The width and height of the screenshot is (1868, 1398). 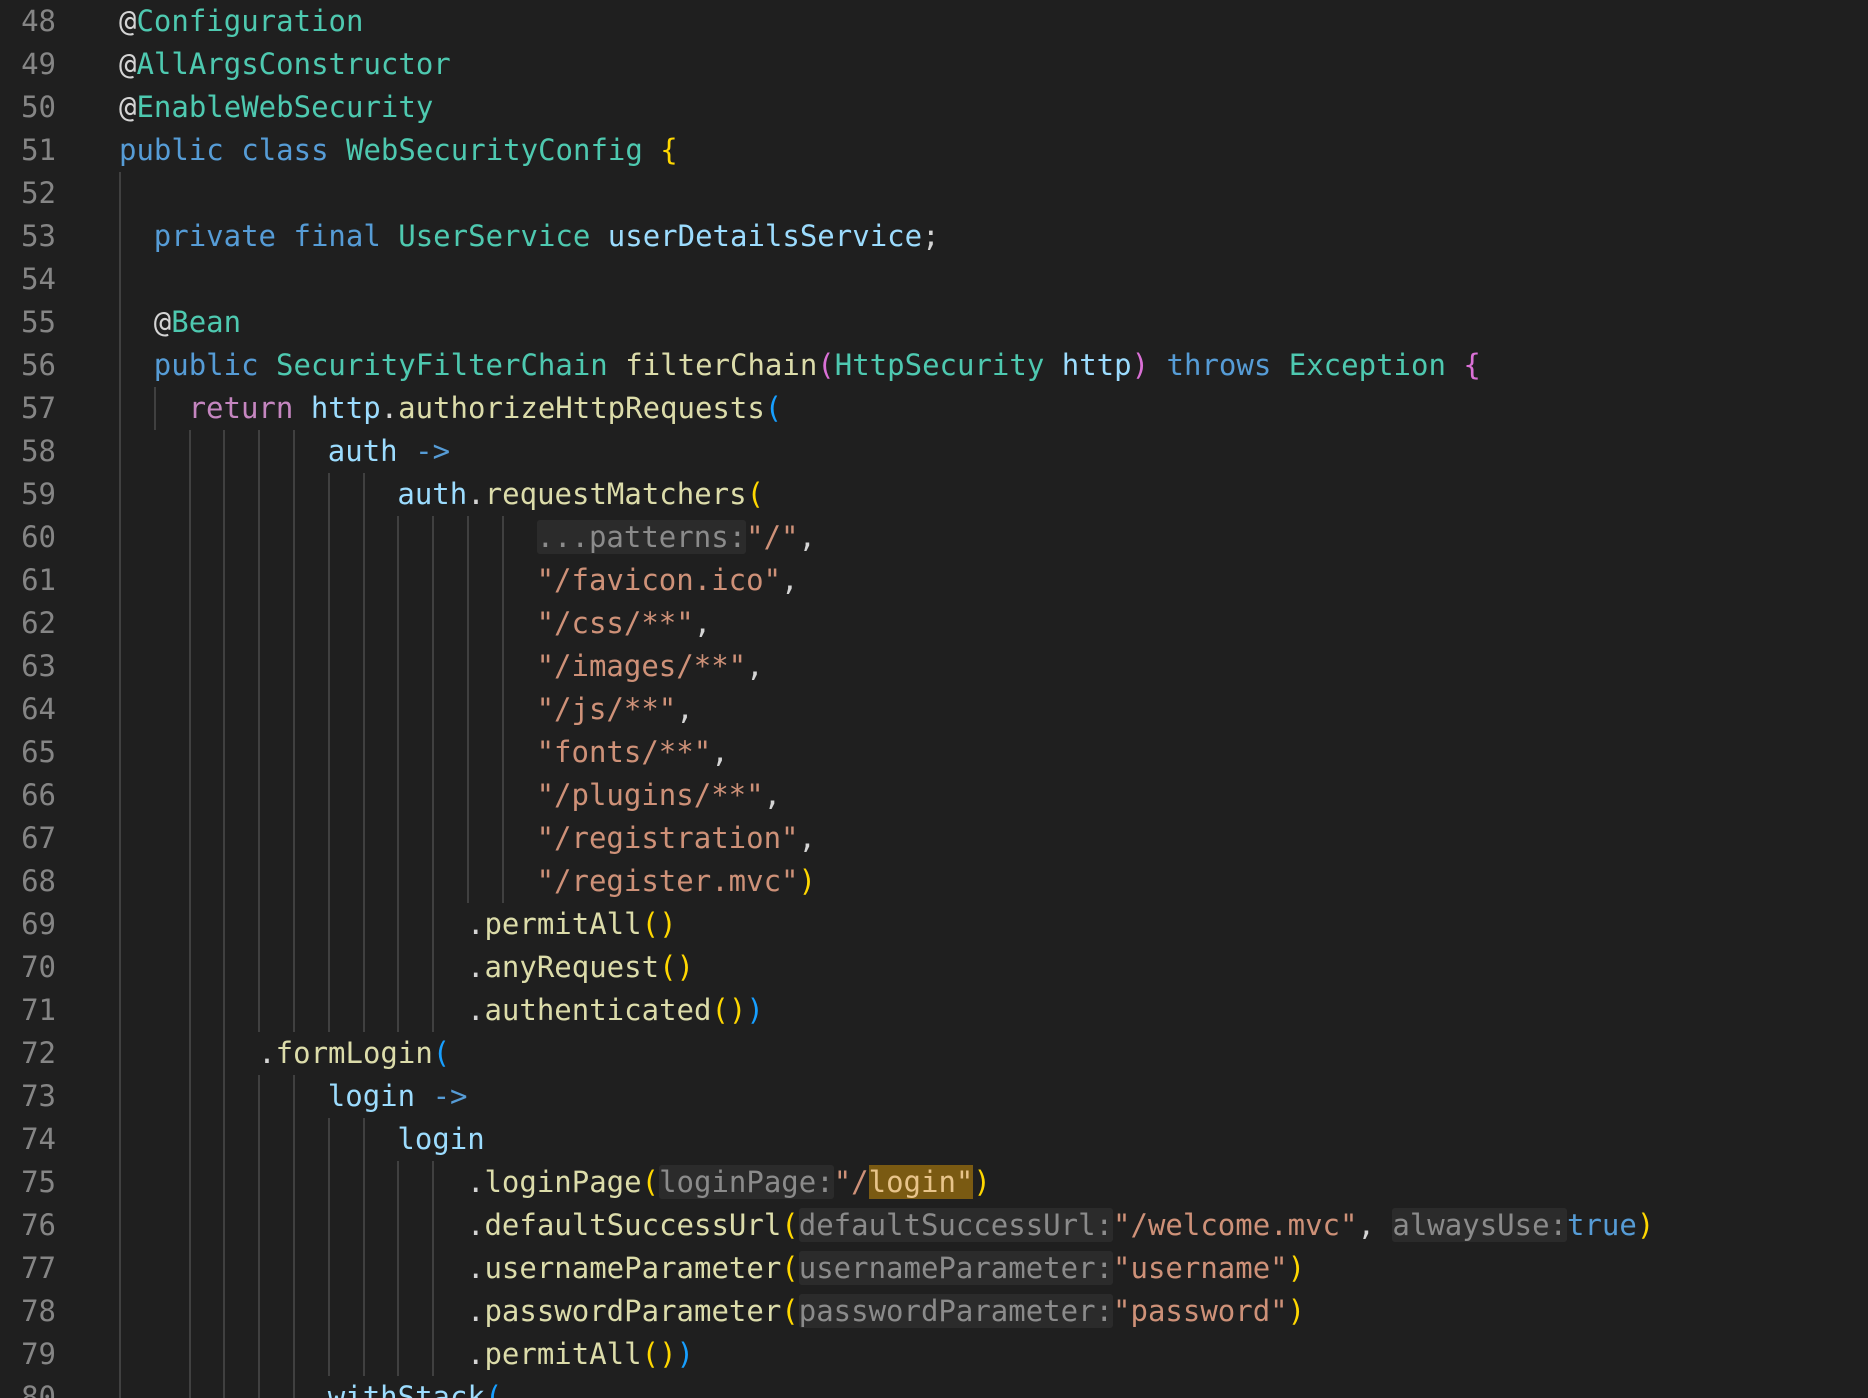 What do you see at coordinates (934, 64) in the screenshot?
I see `code-line: 49 @AllArgsConstructor` at bounding box center [934, 64].